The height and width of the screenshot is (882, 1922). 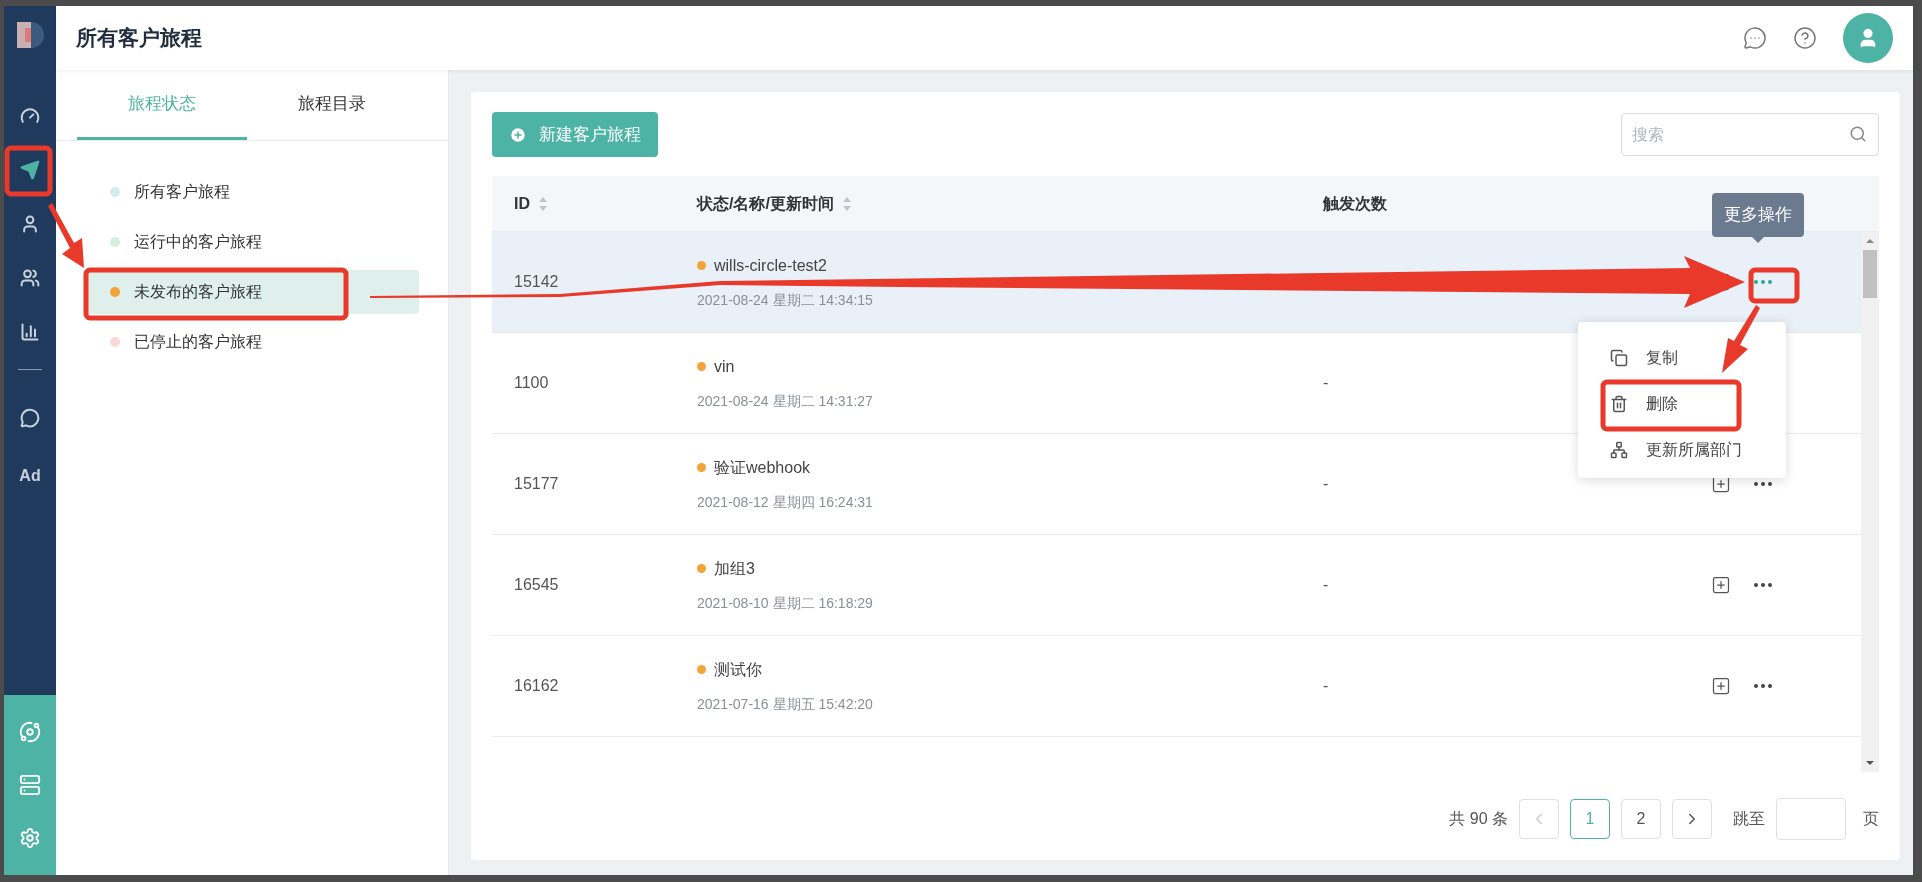 What do you see at coordinates (198, 292) in the screenshot?
I see `filter-label: 未发布的客户旅程` at bounding box center [198, 292].